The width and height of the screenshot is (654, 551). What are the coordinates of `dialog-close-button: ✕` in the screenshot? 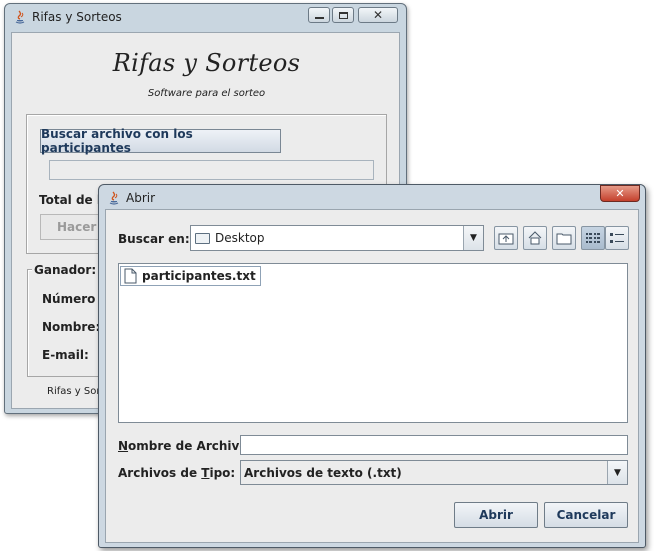 It's located at (620, 193).